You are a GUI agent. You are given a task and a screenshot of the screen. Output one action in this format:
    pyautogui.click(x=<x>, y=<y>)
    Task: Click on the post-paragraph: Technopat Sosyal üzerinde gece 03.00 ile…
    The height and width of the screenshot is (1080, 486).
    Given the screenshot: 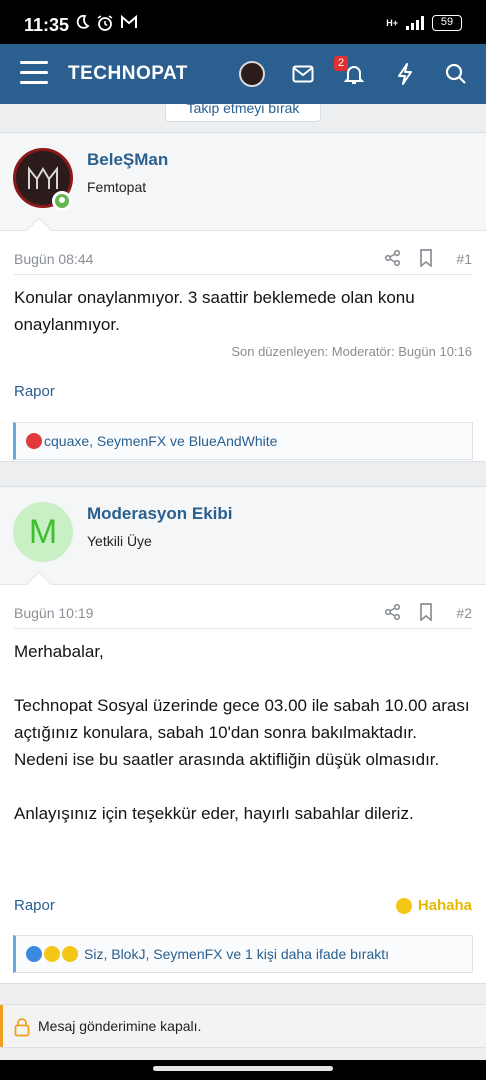 What is the action you would take?
    pyautogui.click(x=242, y=719)
    